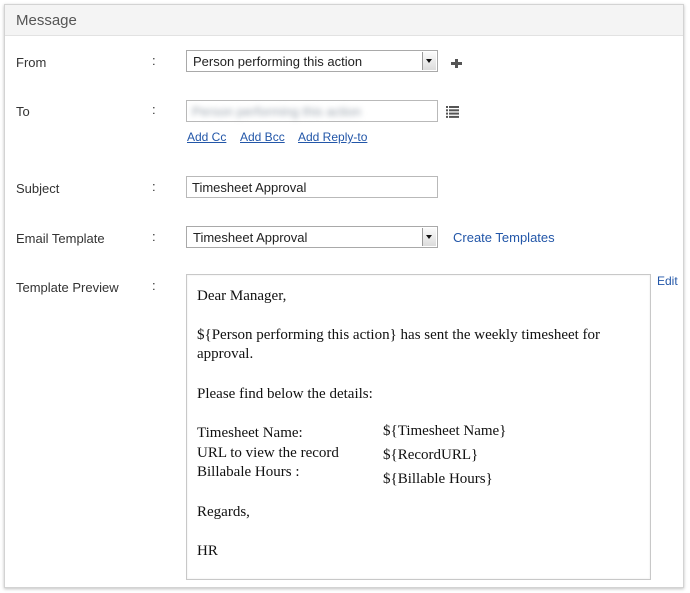 The image size is (690, 593). Describe the element at coordinates (268, 453) in the screenshot. I see `preview-row-label: URL to view the record` at that location.